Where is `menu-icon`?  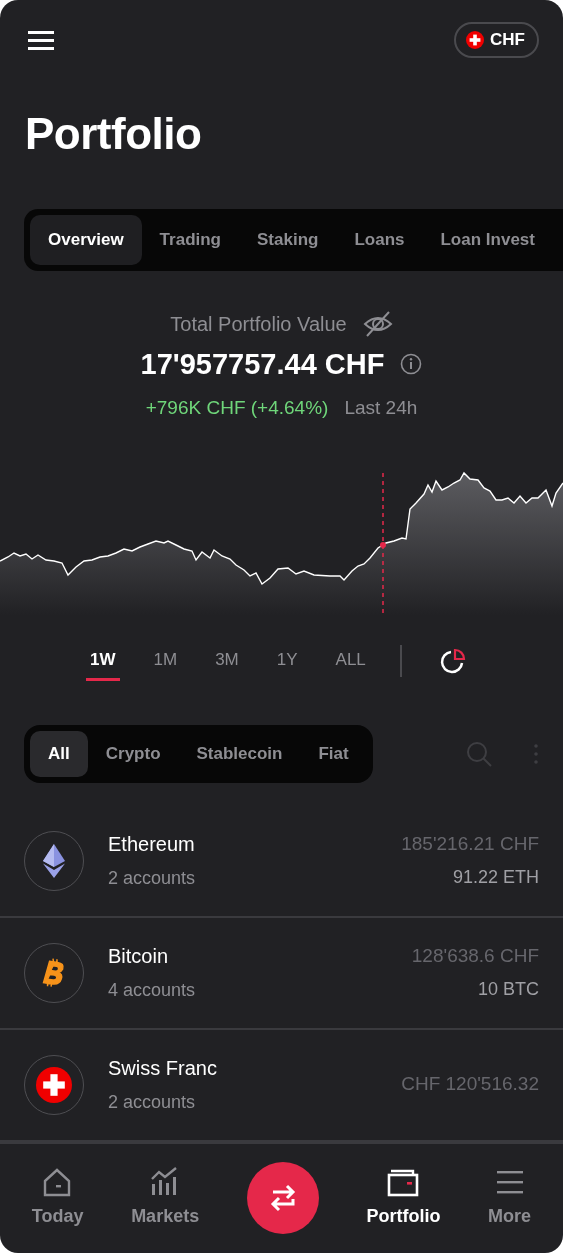
menu-icon is located at coordinates (41, 40).